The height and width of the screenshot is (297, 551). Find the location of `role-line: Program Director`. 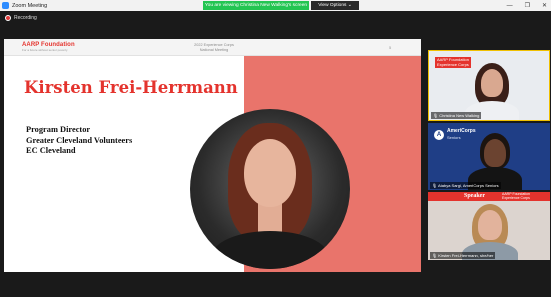

role-line: Program Director is located at coordinates (58, 129).